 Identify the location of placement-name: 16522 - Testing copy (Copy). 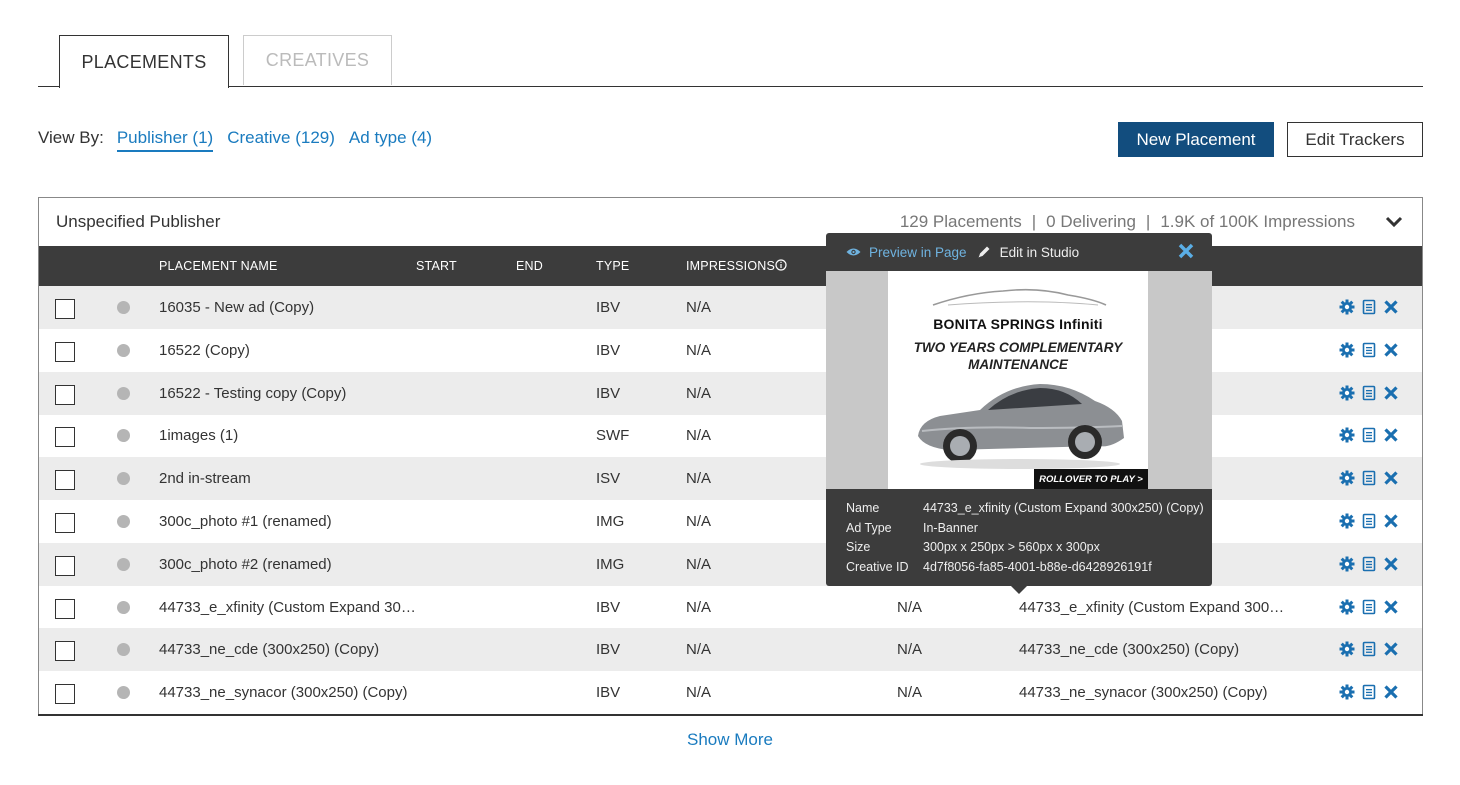
(252, 393).